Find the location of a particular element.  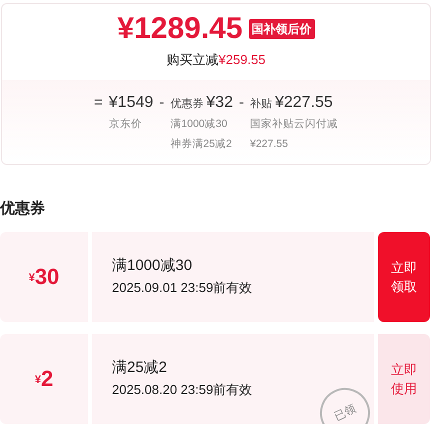

breakdown-note: 满1000减30 is located at coordinates (199, 124).